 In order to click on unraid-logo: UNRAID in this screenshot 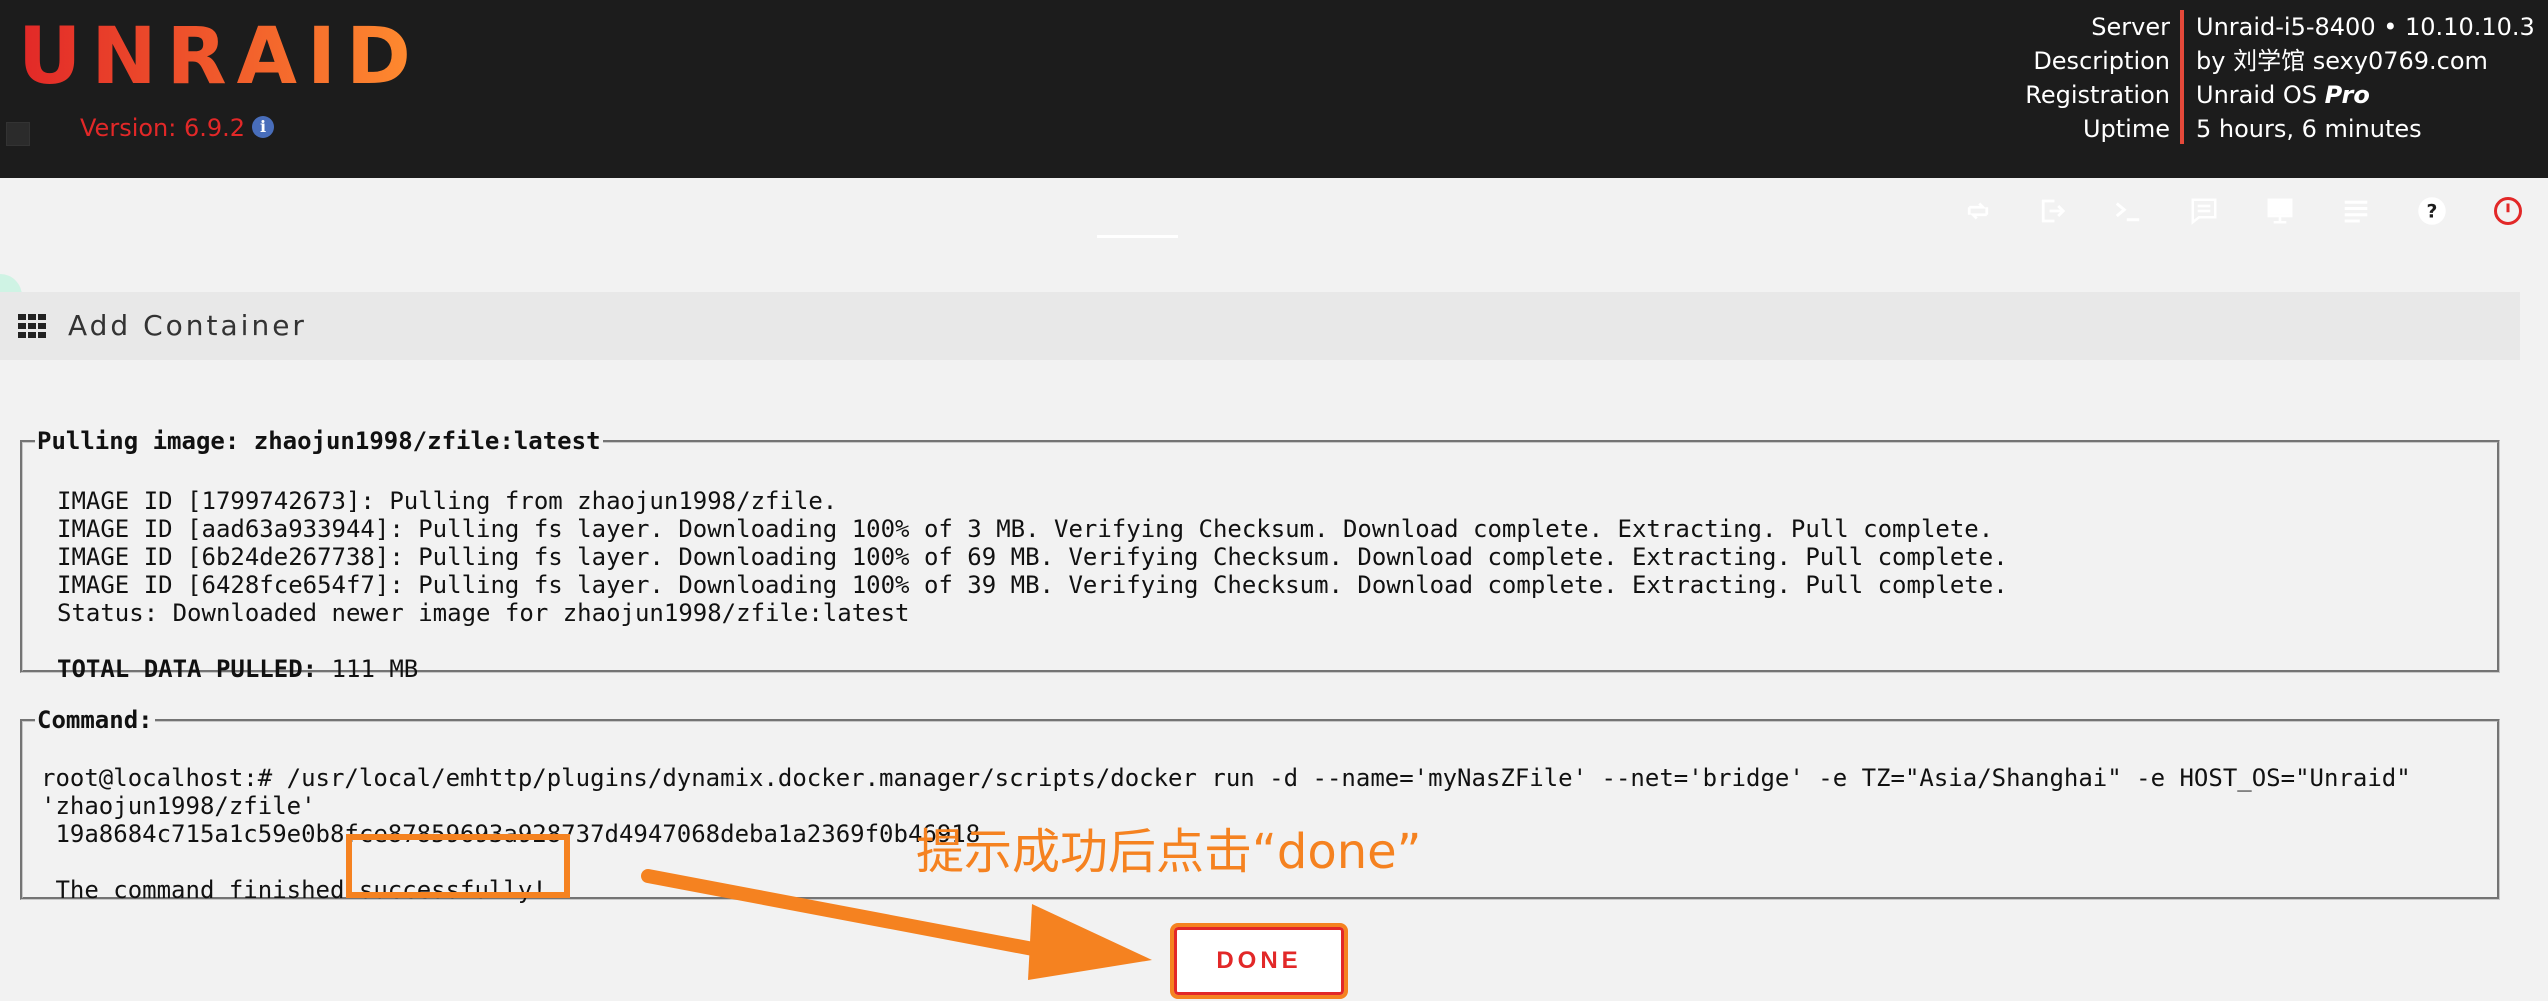, I will do `click(219, 57)`.